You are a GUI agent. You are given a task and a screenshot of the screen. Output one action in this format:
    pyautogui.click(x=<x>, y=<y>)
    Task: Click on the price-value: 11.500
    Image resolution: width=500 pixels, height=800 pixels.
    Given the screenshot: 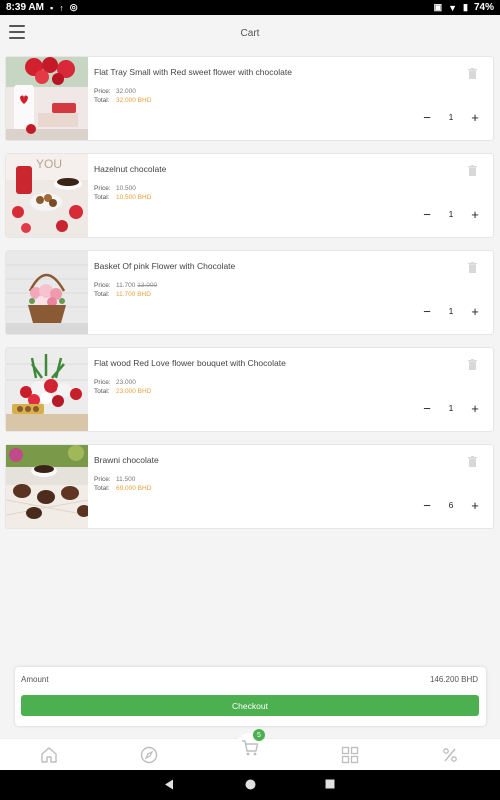 What is the action you would take?
    pyautogui.click(x=126, y=479)
    